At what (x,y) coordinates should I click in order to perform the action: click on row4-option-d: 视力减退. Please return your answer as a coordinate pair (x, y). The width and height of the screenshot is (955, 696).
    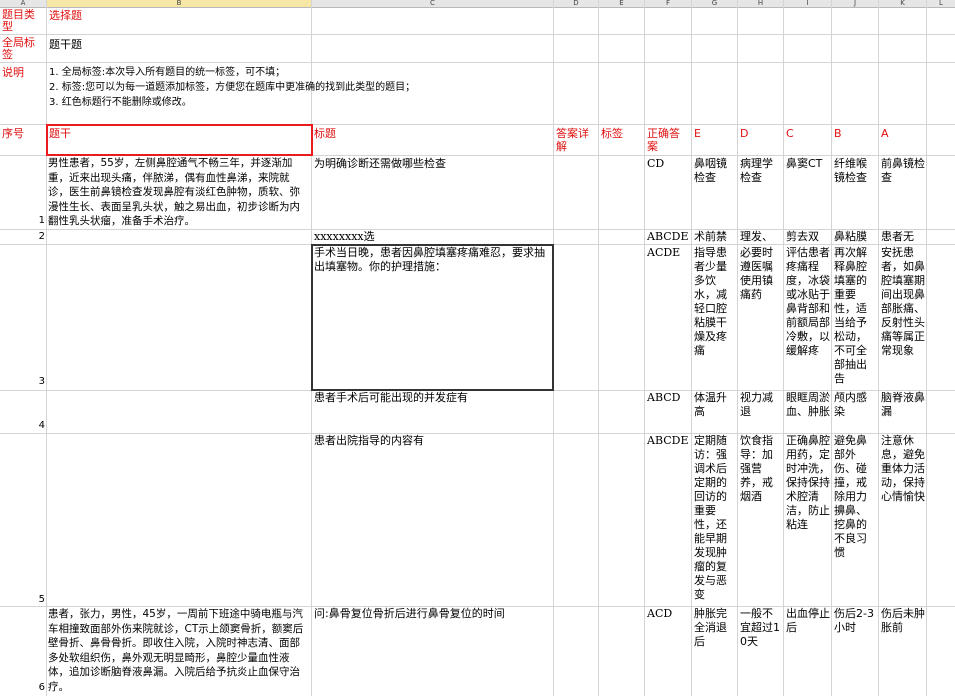
    Looking at the image, I should click on (761, 411).